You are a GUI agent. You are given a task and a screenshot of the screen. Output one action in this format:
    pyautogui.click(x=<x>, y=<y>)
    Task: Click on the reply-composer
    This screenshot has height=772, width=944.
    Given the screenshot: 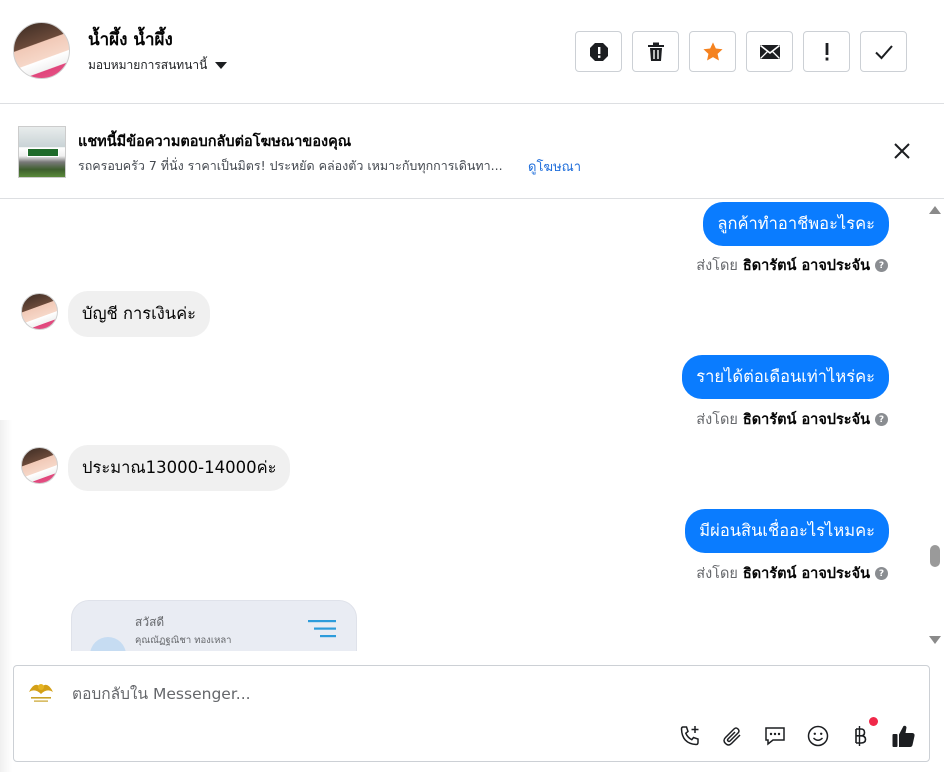 What is the action you would take?
    pyautogui.click(x=471, y=713)
    